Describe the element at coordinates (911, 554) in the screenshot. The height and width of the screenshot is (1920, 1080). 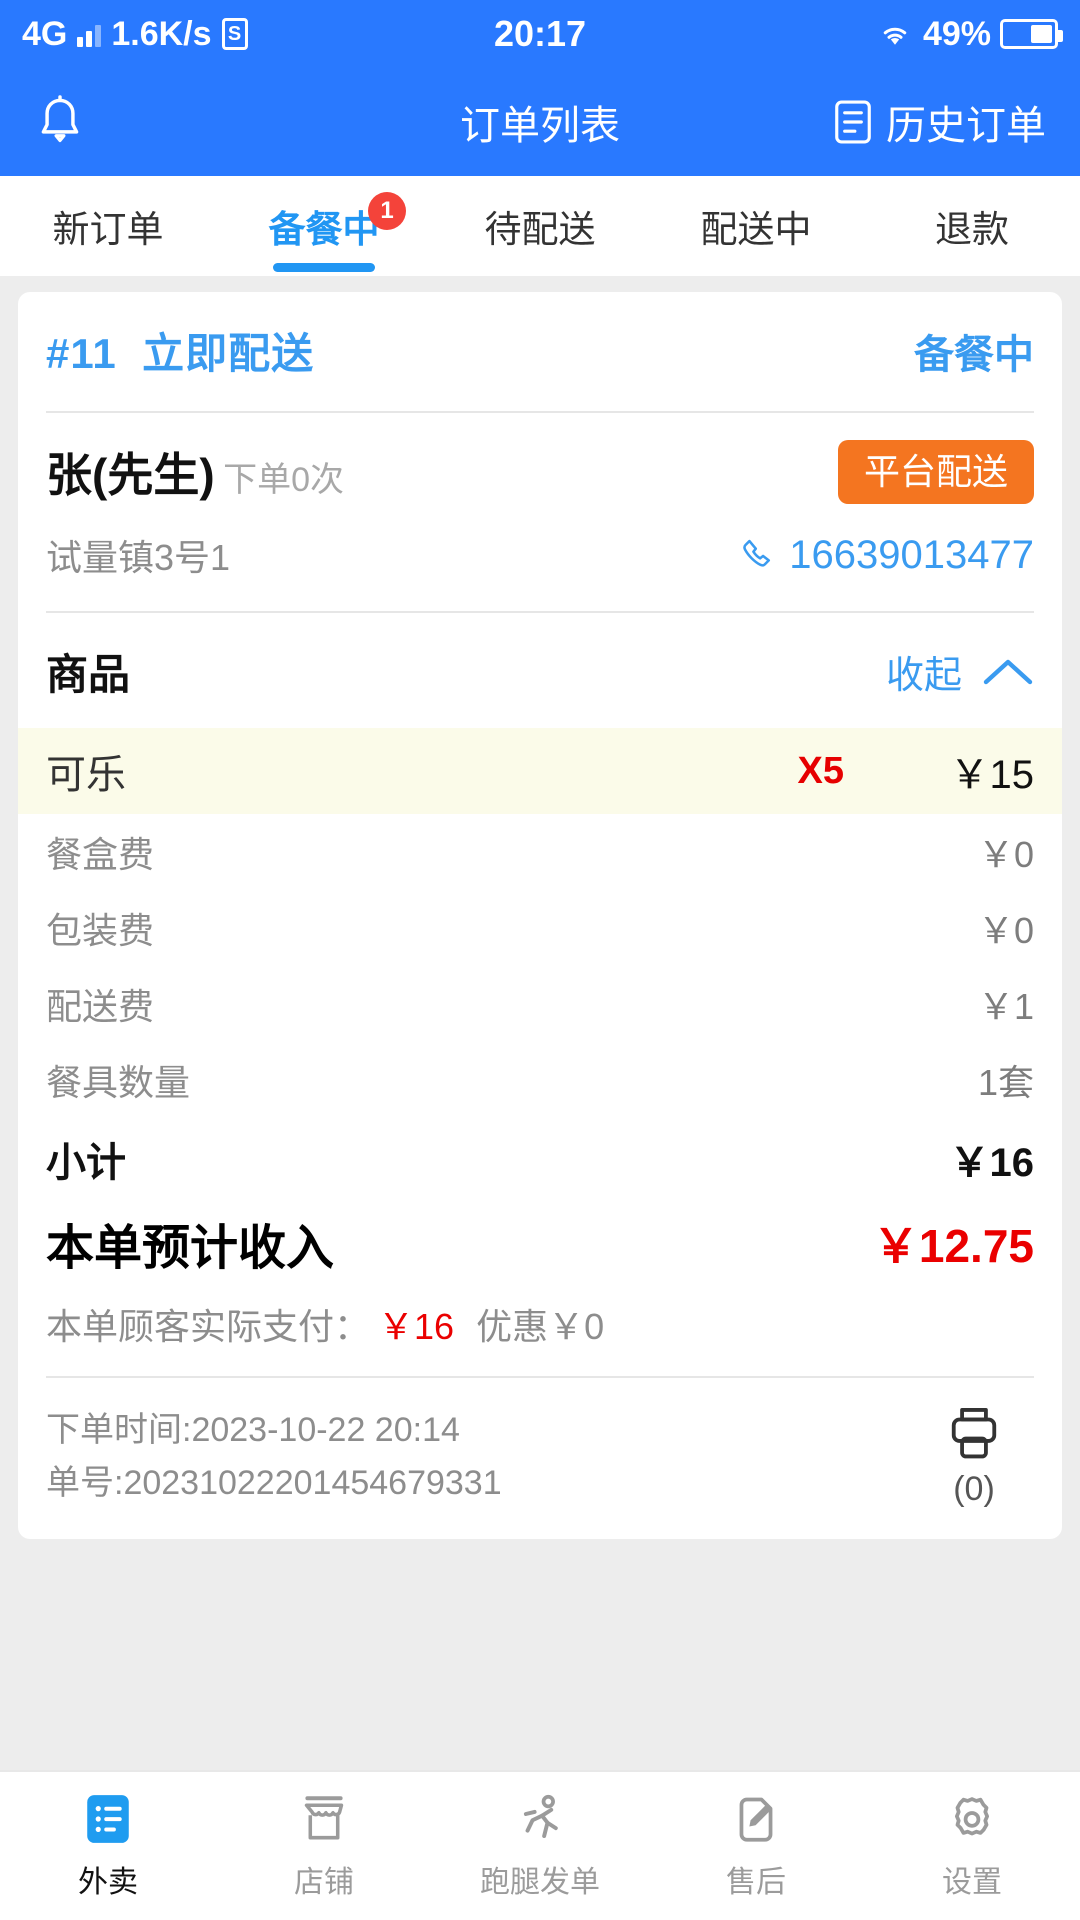
I see `customer-phone-number: 16639013477` at that location.